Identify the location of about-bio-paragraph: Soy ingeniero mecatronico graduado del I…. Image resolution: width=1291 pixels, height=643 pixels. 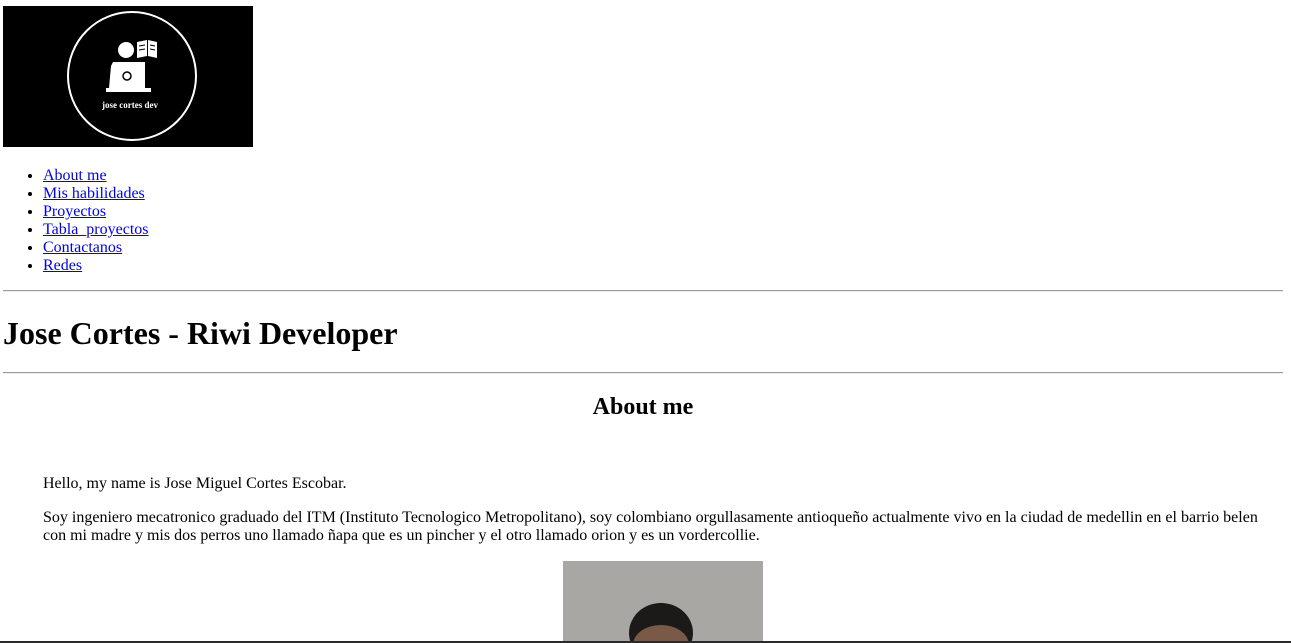
(650, 526).